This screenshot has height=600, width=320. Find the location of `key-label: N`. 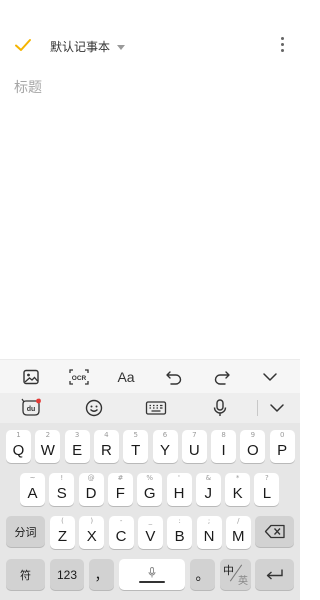

key-label: N is located at coordinates (209, 536).